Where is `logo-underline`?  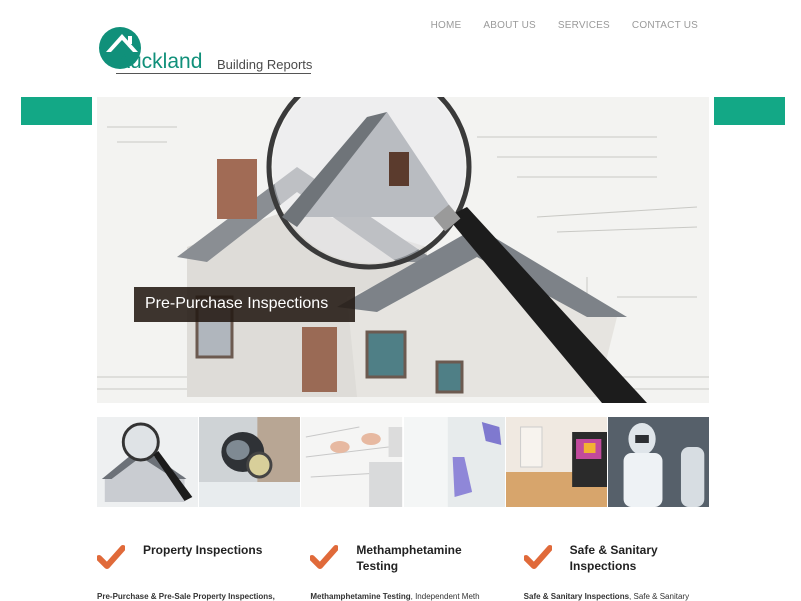
logo-underline is located at coordinates (213, 73).